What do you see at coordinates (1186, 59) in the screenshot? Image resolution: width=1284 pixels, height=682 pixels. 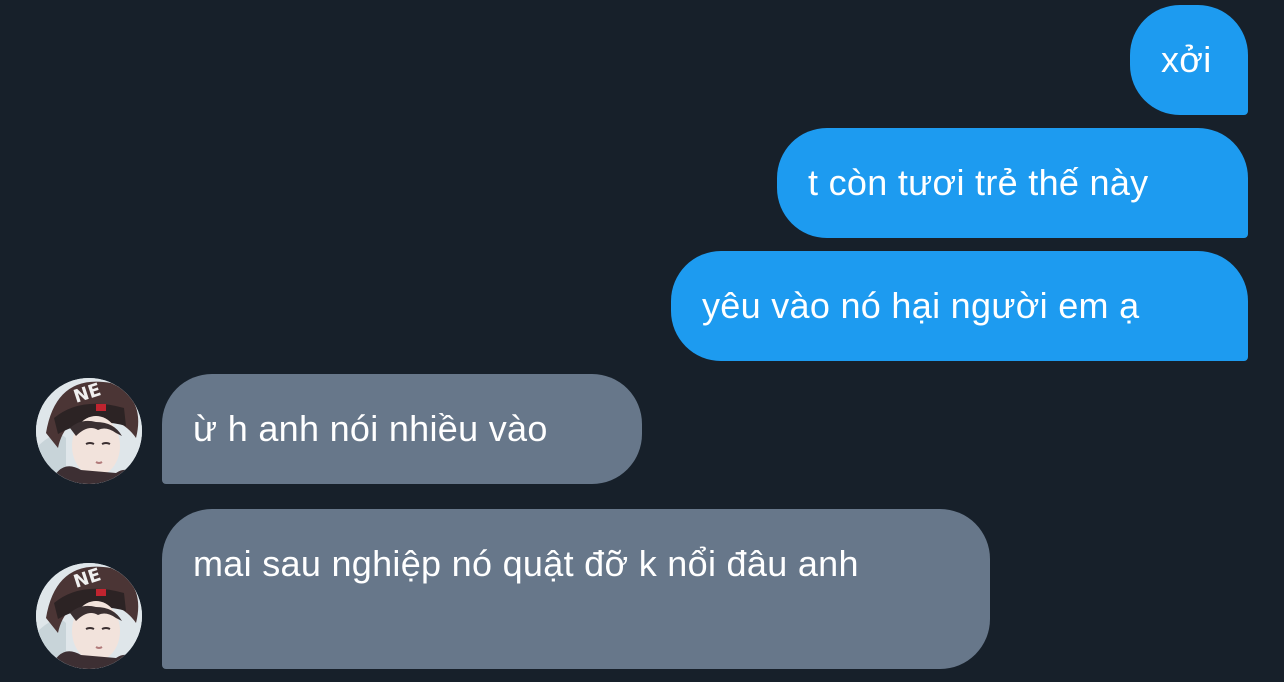 I see `message-text: xởi` at bounding box center [1186, 59].